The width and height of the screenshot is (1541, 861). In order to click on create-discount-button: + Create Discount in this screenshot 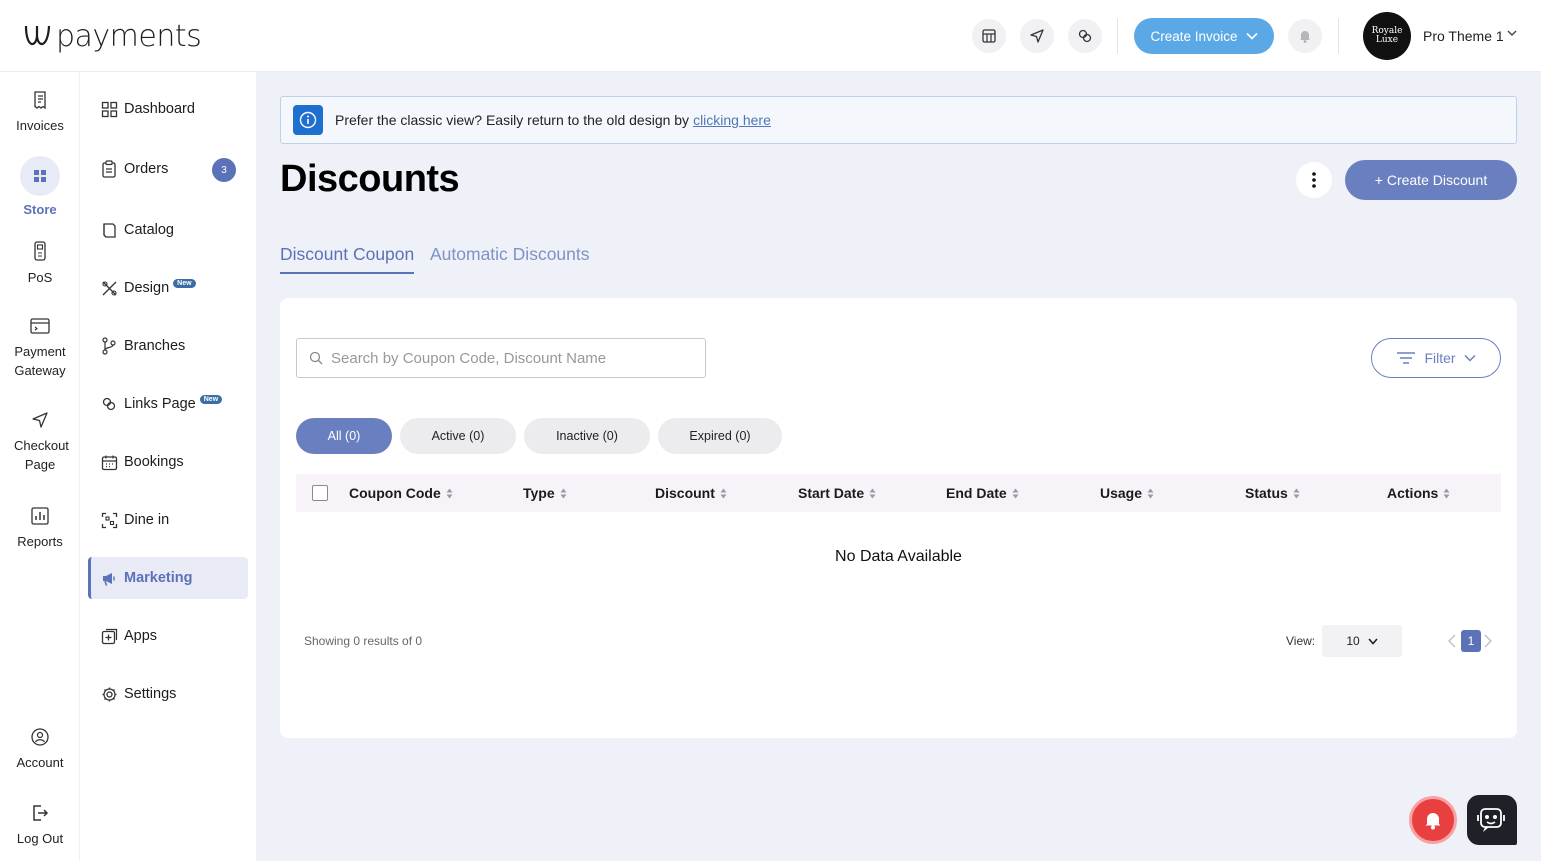, I will do `click(1431, 180)`.